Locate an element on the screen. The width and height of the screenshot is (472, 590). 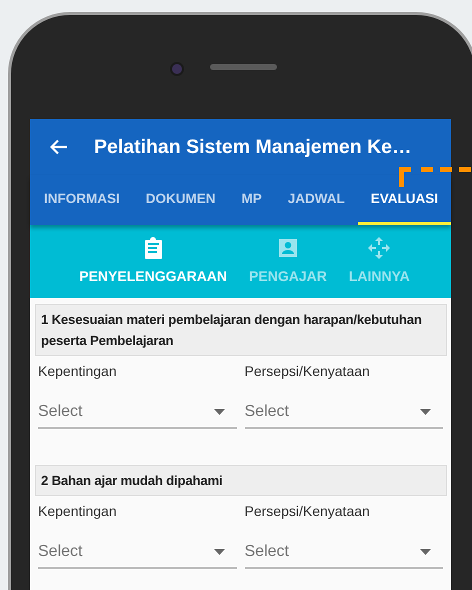
move-arrows-icon is located at coordinates (379, 248).